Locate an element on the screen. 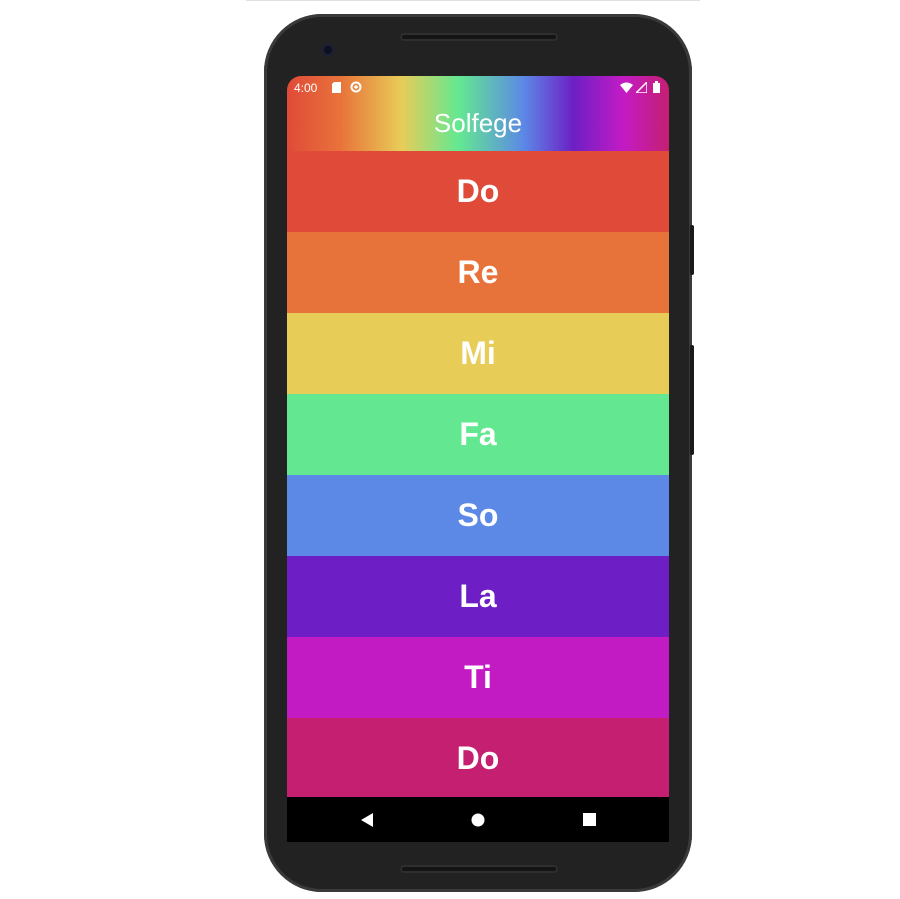 This screenshot has height=899, width=900. note-bar-la: La is located at coordinates (478, 596).